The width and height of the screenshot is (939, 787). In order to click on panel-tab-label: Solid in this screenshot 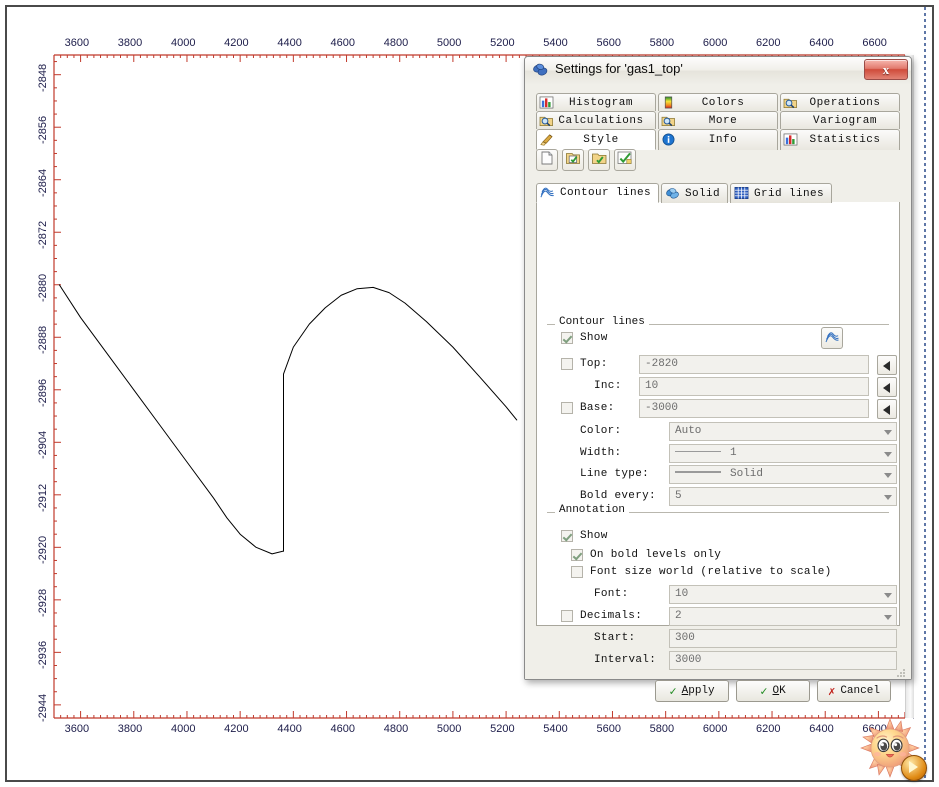, I will do `click(703, 193)`.